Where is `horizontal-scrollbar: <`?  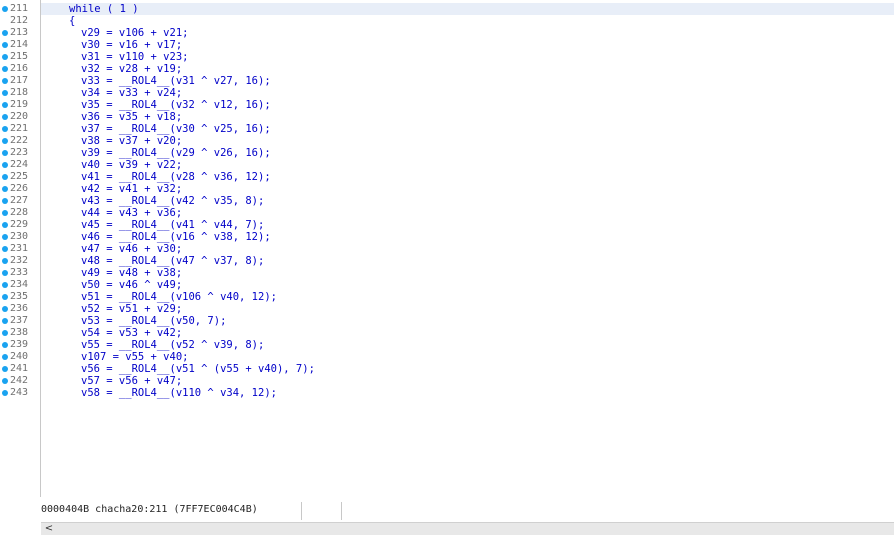
horizontal-scrollbar: < is located at coordinates (467, 528).